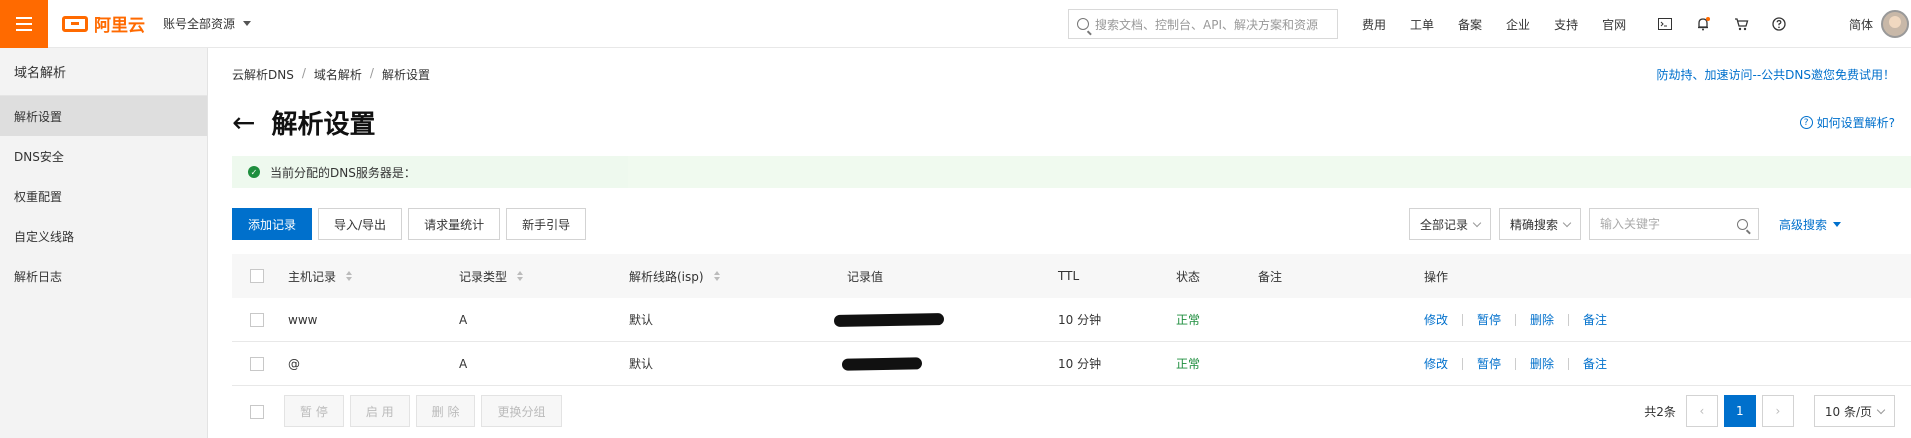 The image size is (1911, 438). What do you see at coordinates (1444, 224) in the screenshot?
I see `record-scope-value: 全部记录` at bounding box center [1444, 224].